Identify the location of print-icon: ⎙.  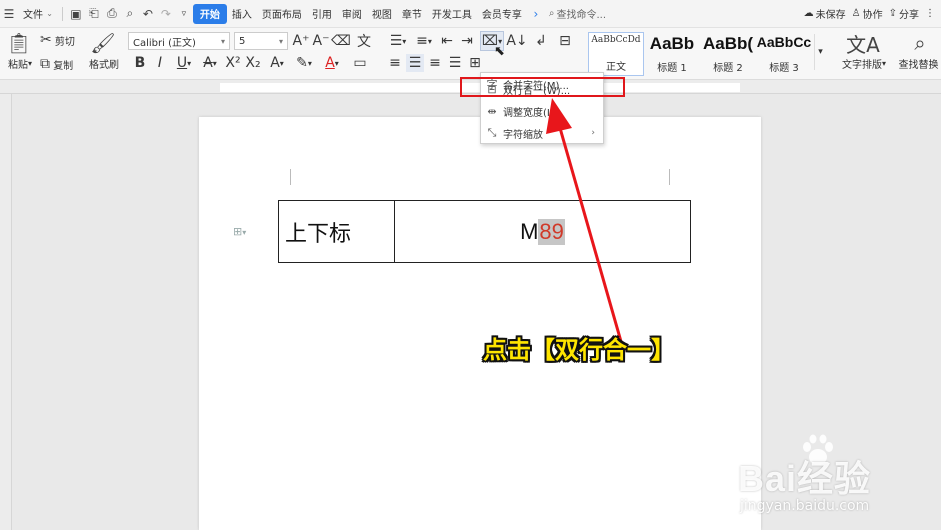
(112, 14).